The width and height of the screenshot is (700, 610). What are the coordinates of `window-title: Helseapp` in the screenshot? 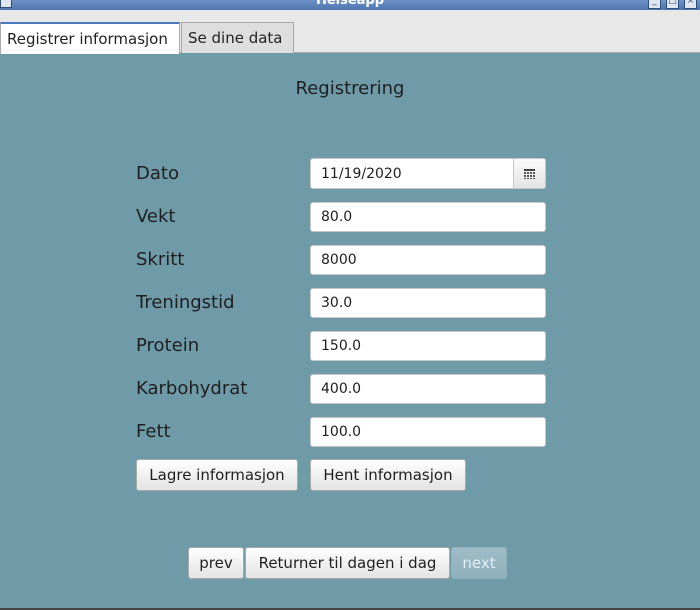 It's located at (350, 4).